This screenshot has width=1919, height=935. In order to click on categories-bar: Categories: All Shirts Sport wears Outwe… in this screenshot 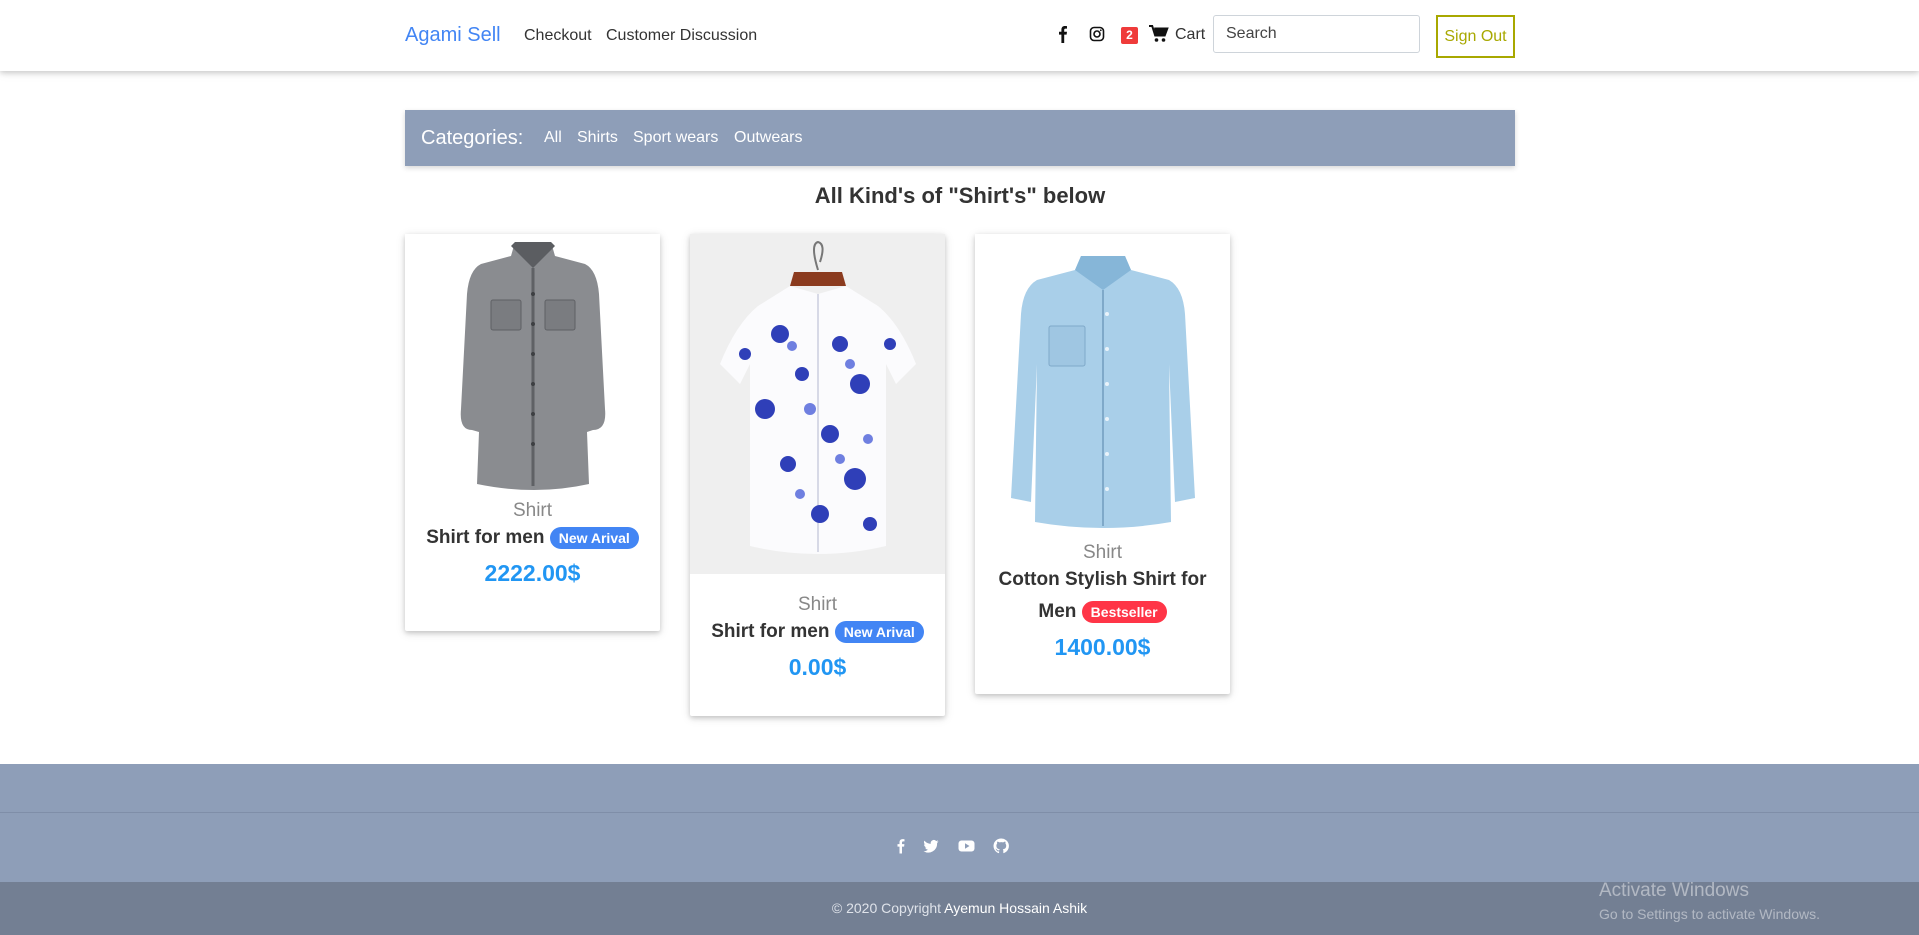, I will do `click(960, 138)`.